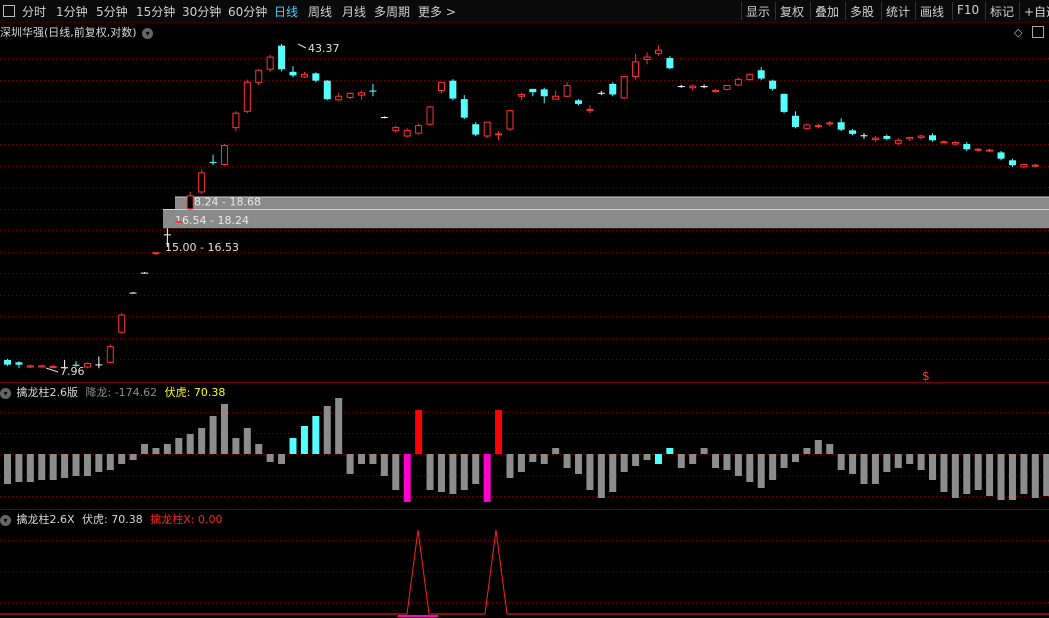 The image size is (1049, 618). I want to click on zone-3-label: 15.00 - 16.53, so click(202, 247).